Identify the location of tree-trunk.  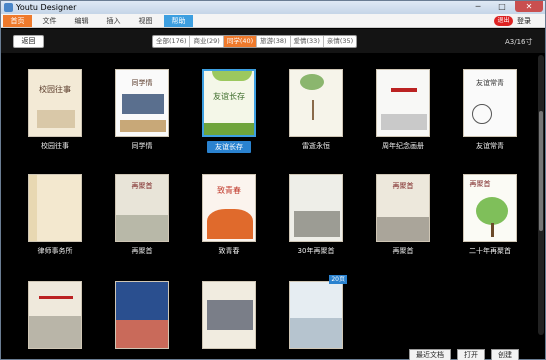
(492, 230).